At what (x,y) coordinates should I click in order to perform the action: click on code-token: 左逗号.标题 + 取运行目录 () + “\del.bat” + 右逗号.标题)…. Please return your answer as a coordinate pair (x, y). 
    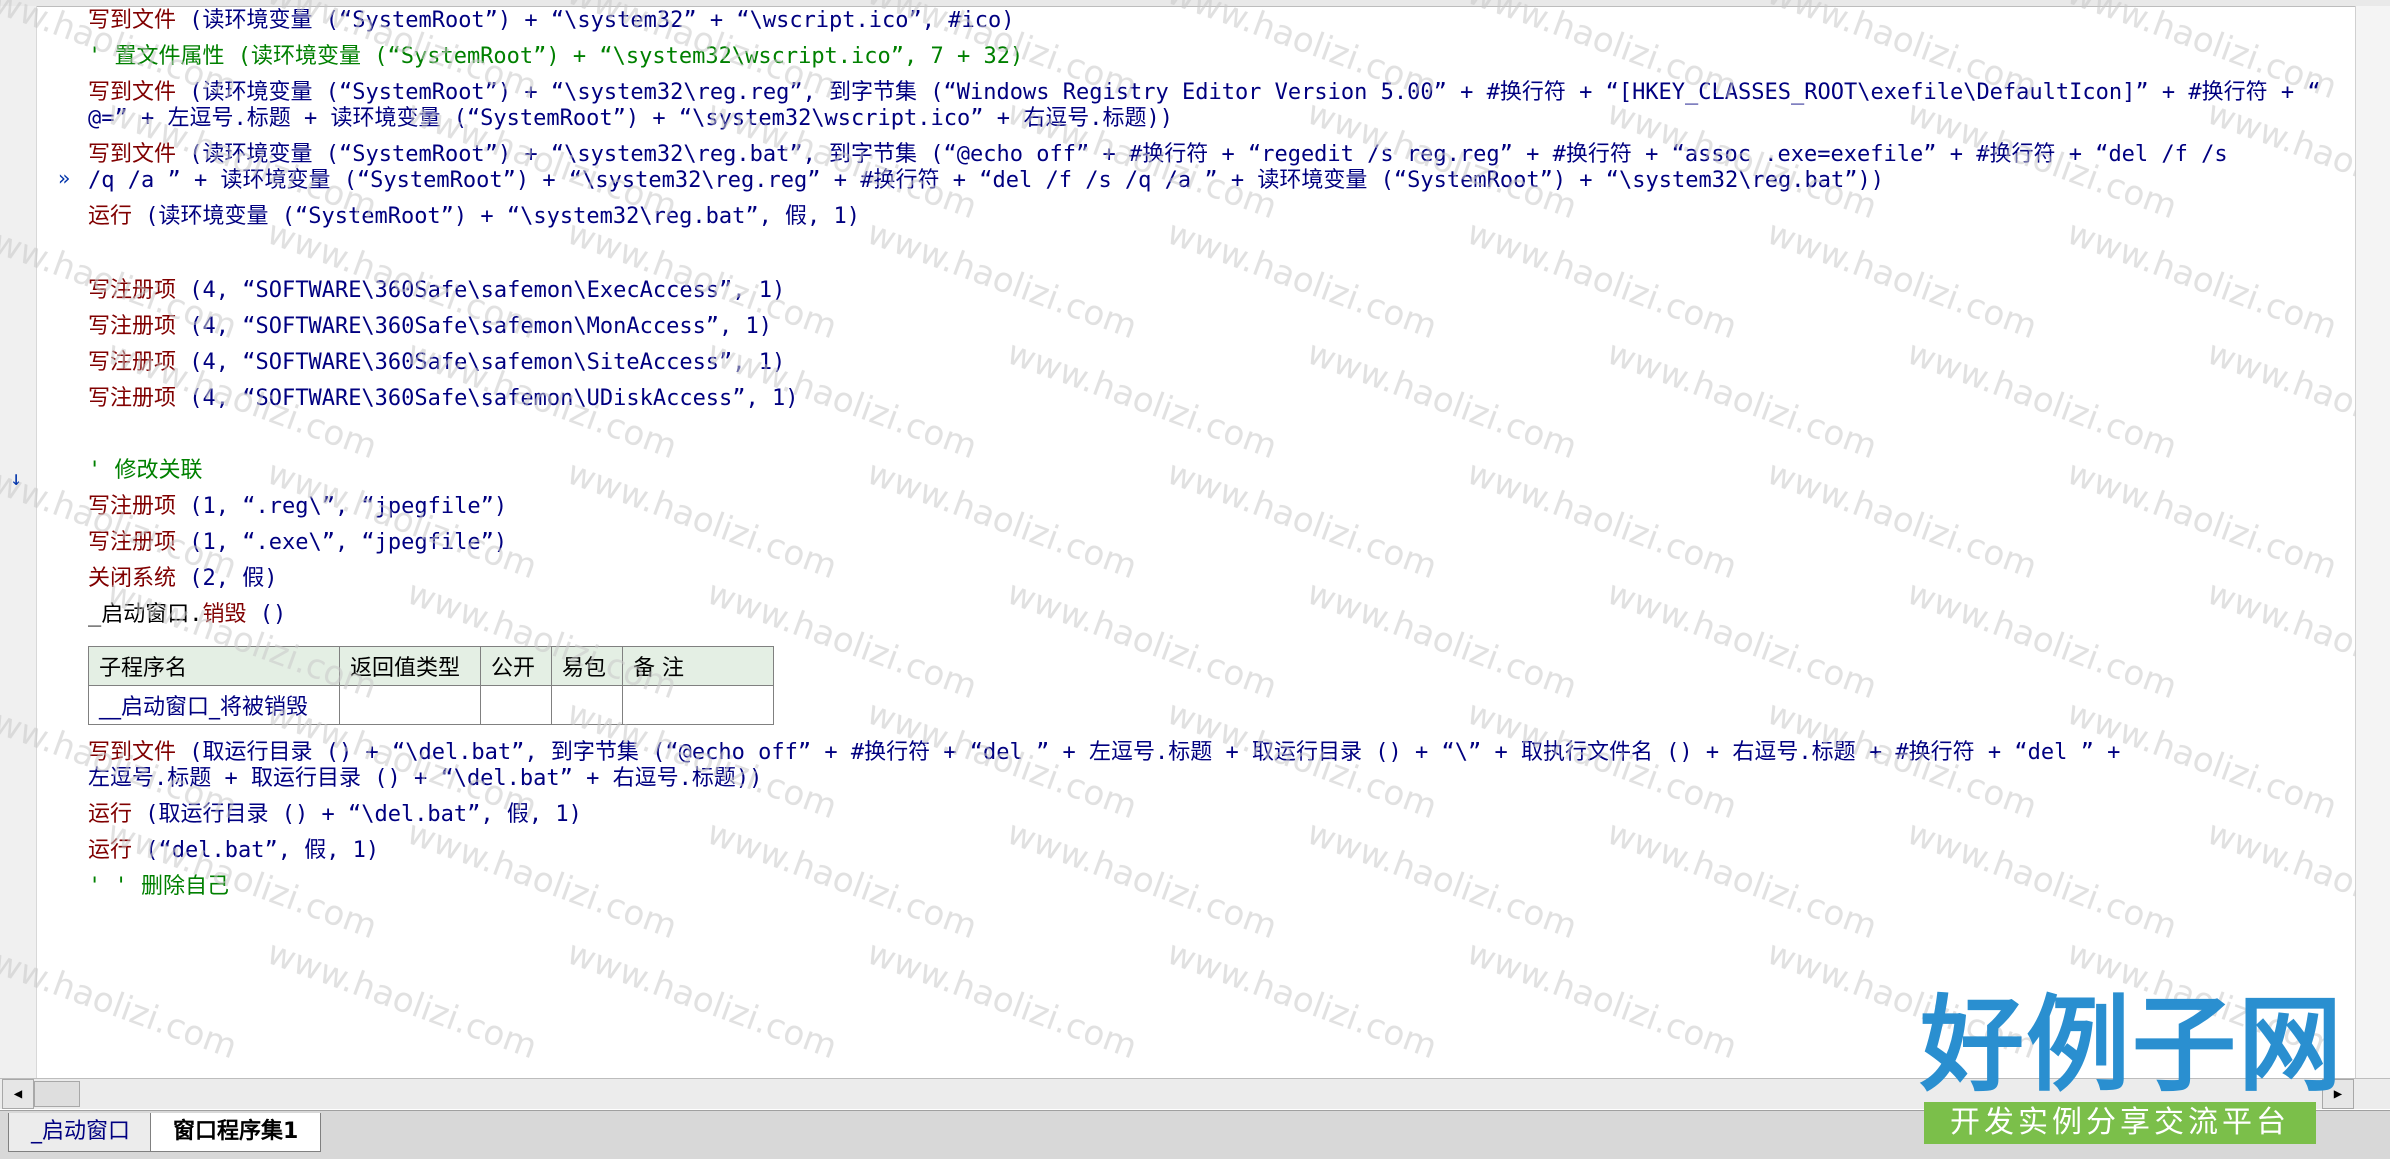
    Looking at the image, I should click on (425, 778).